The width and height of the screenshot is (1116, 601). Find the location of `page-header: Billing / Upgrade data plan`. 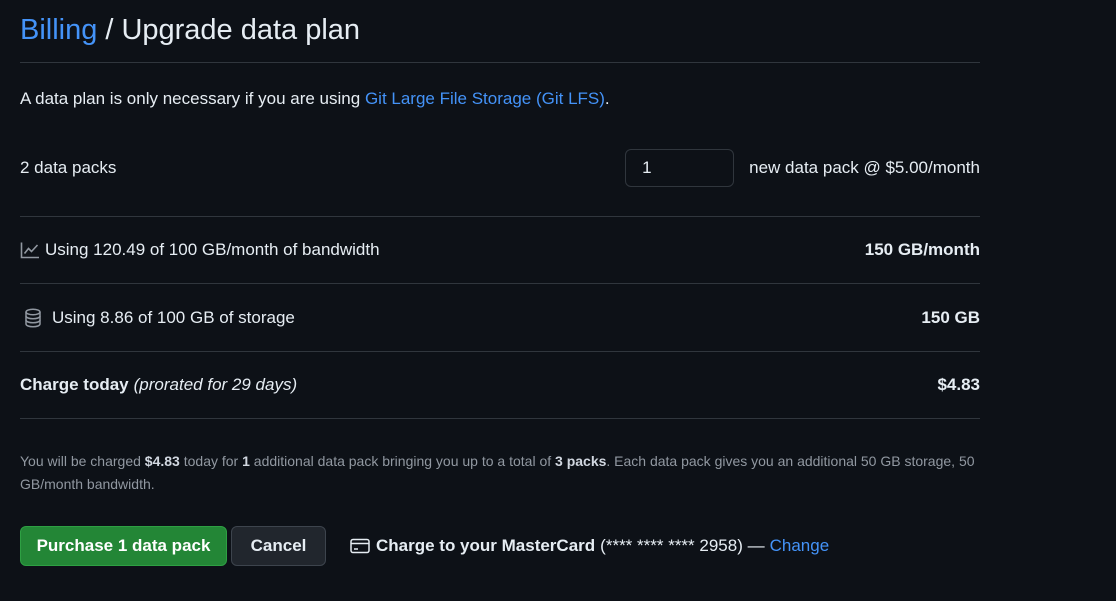

page-header: Billing / Upgrade data plan is located at coordinates (500, 31).